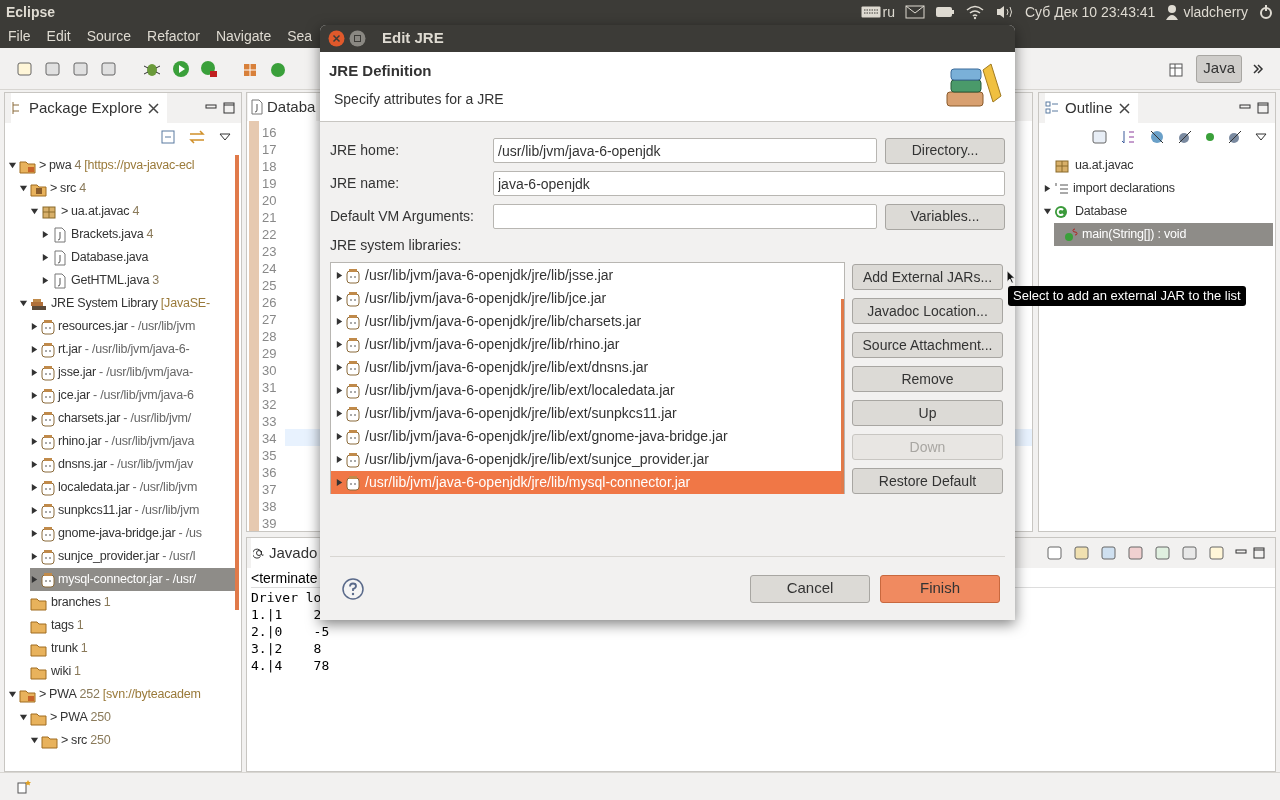 The image size is (1280, 800). I want to click on view-tab: Package Explore, so click(89, 108).